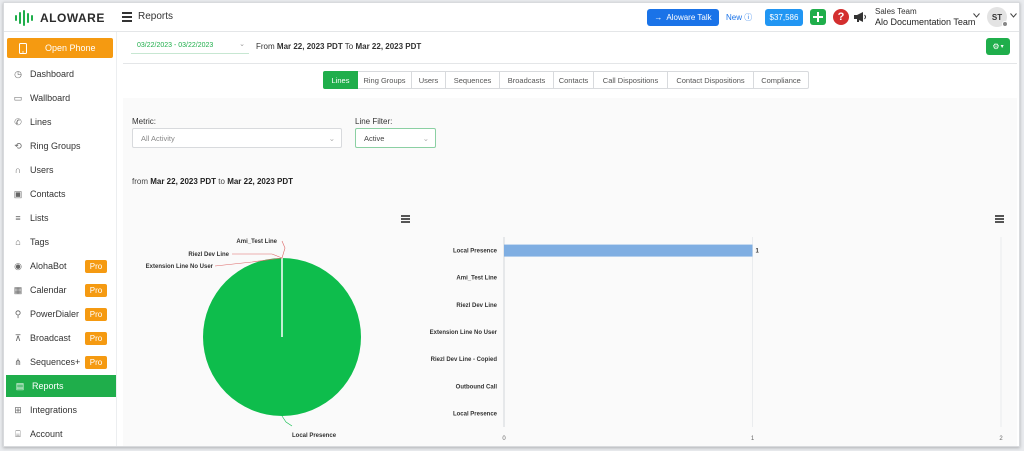 Image resolution: width=1024 pixels, height=451 pixels. Describe the element at coordinates (1001, 439) in the screenshot. I see `bar-x-tick-label: 2` at that location.